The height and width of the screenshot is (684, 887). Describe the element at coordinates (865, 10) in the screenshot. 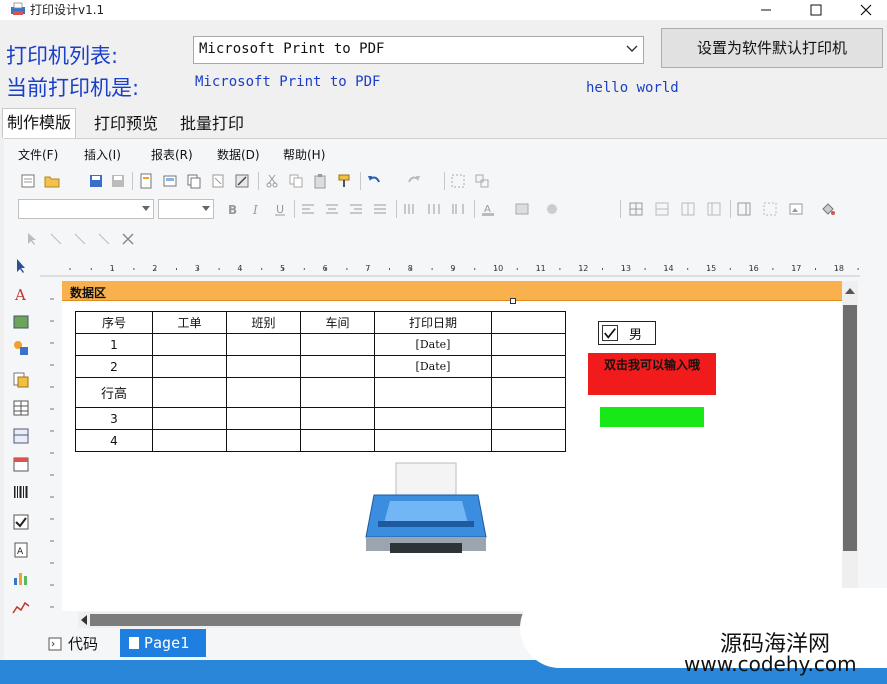

I see `close-button` at that location.